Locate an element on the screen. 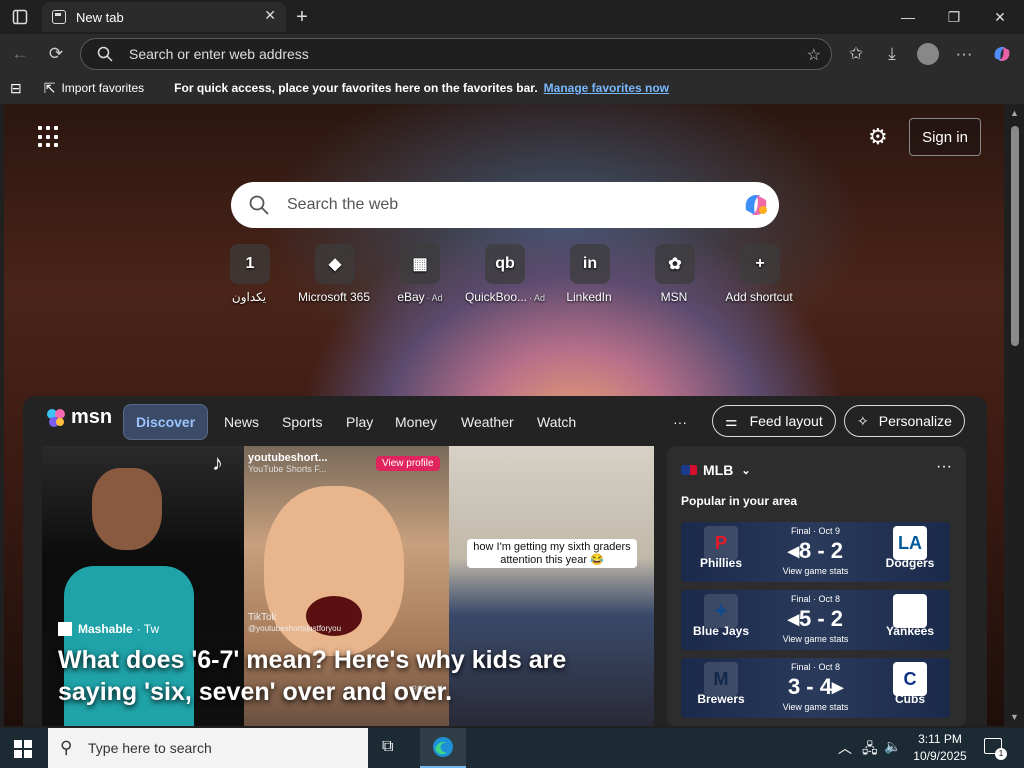 This screenshot has width=1024, height=768. right-team-name: Yankees is located at coordinates (910, 631).